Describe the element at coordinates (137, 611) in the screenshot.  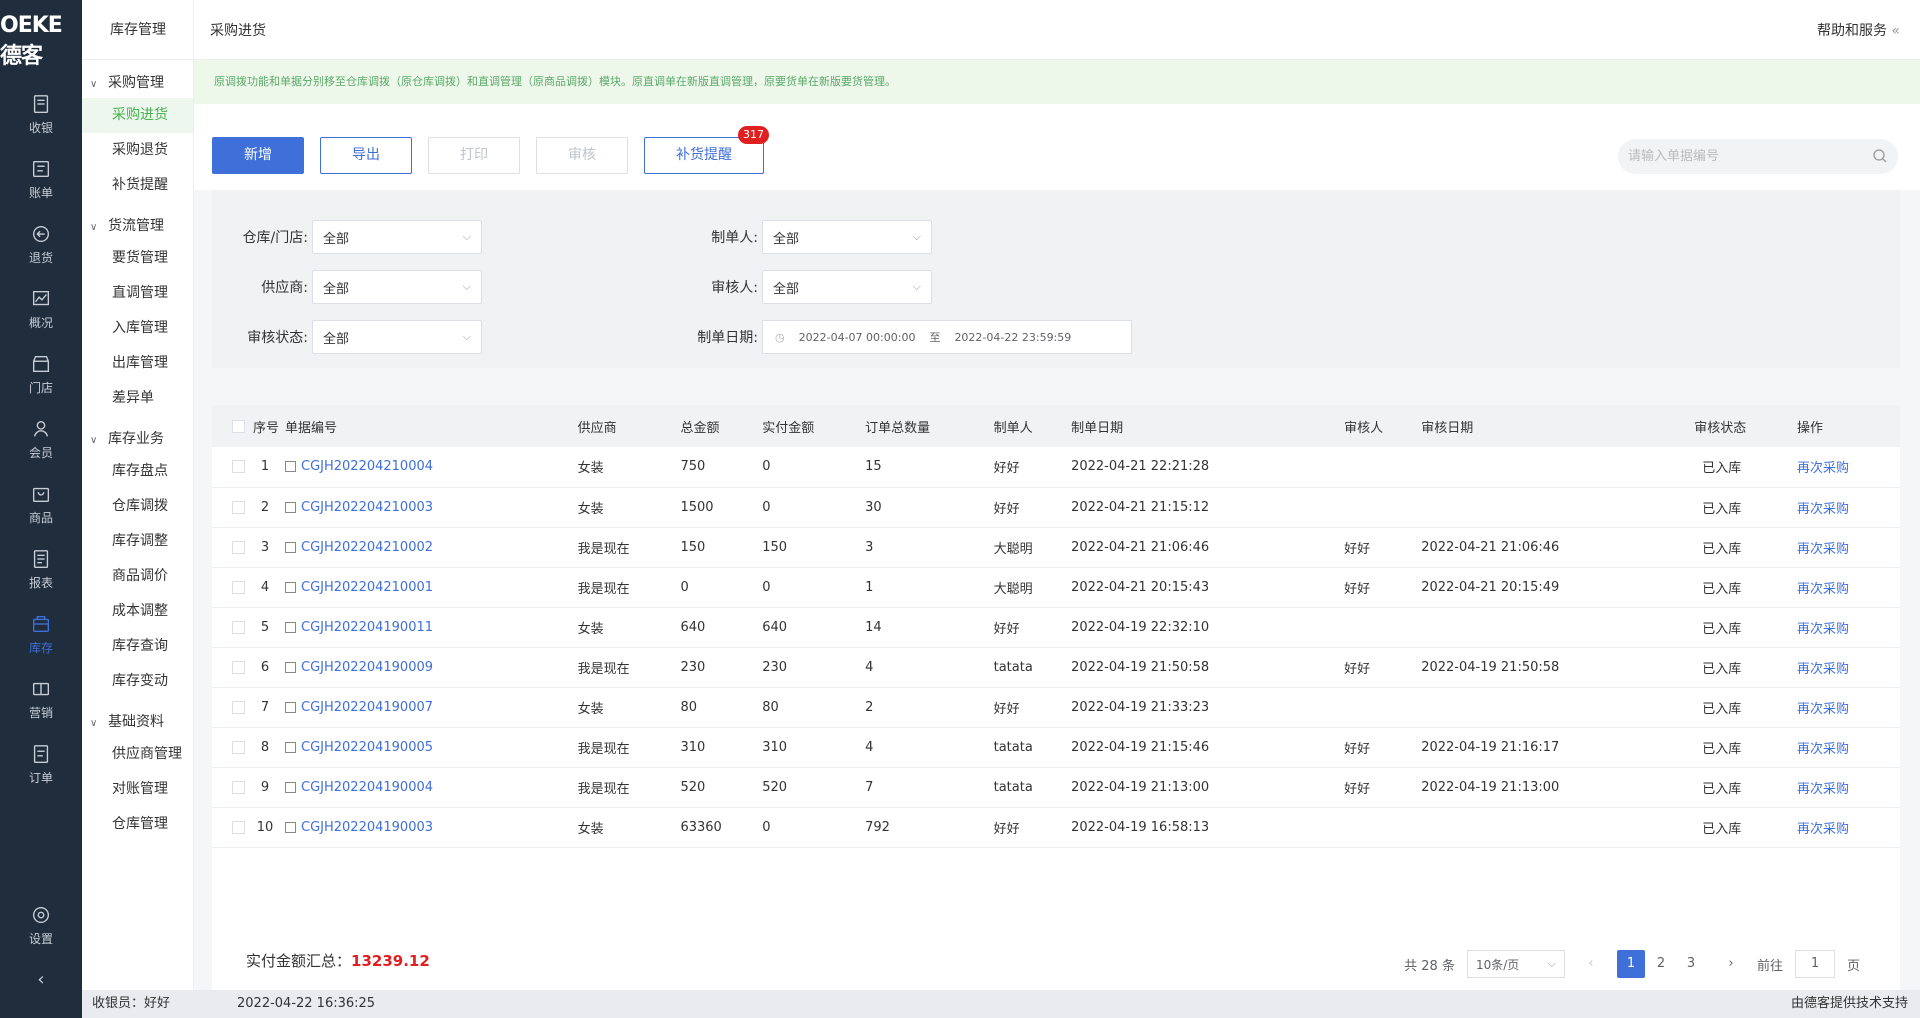
I see `submenu-item: 成本调整` at that location.